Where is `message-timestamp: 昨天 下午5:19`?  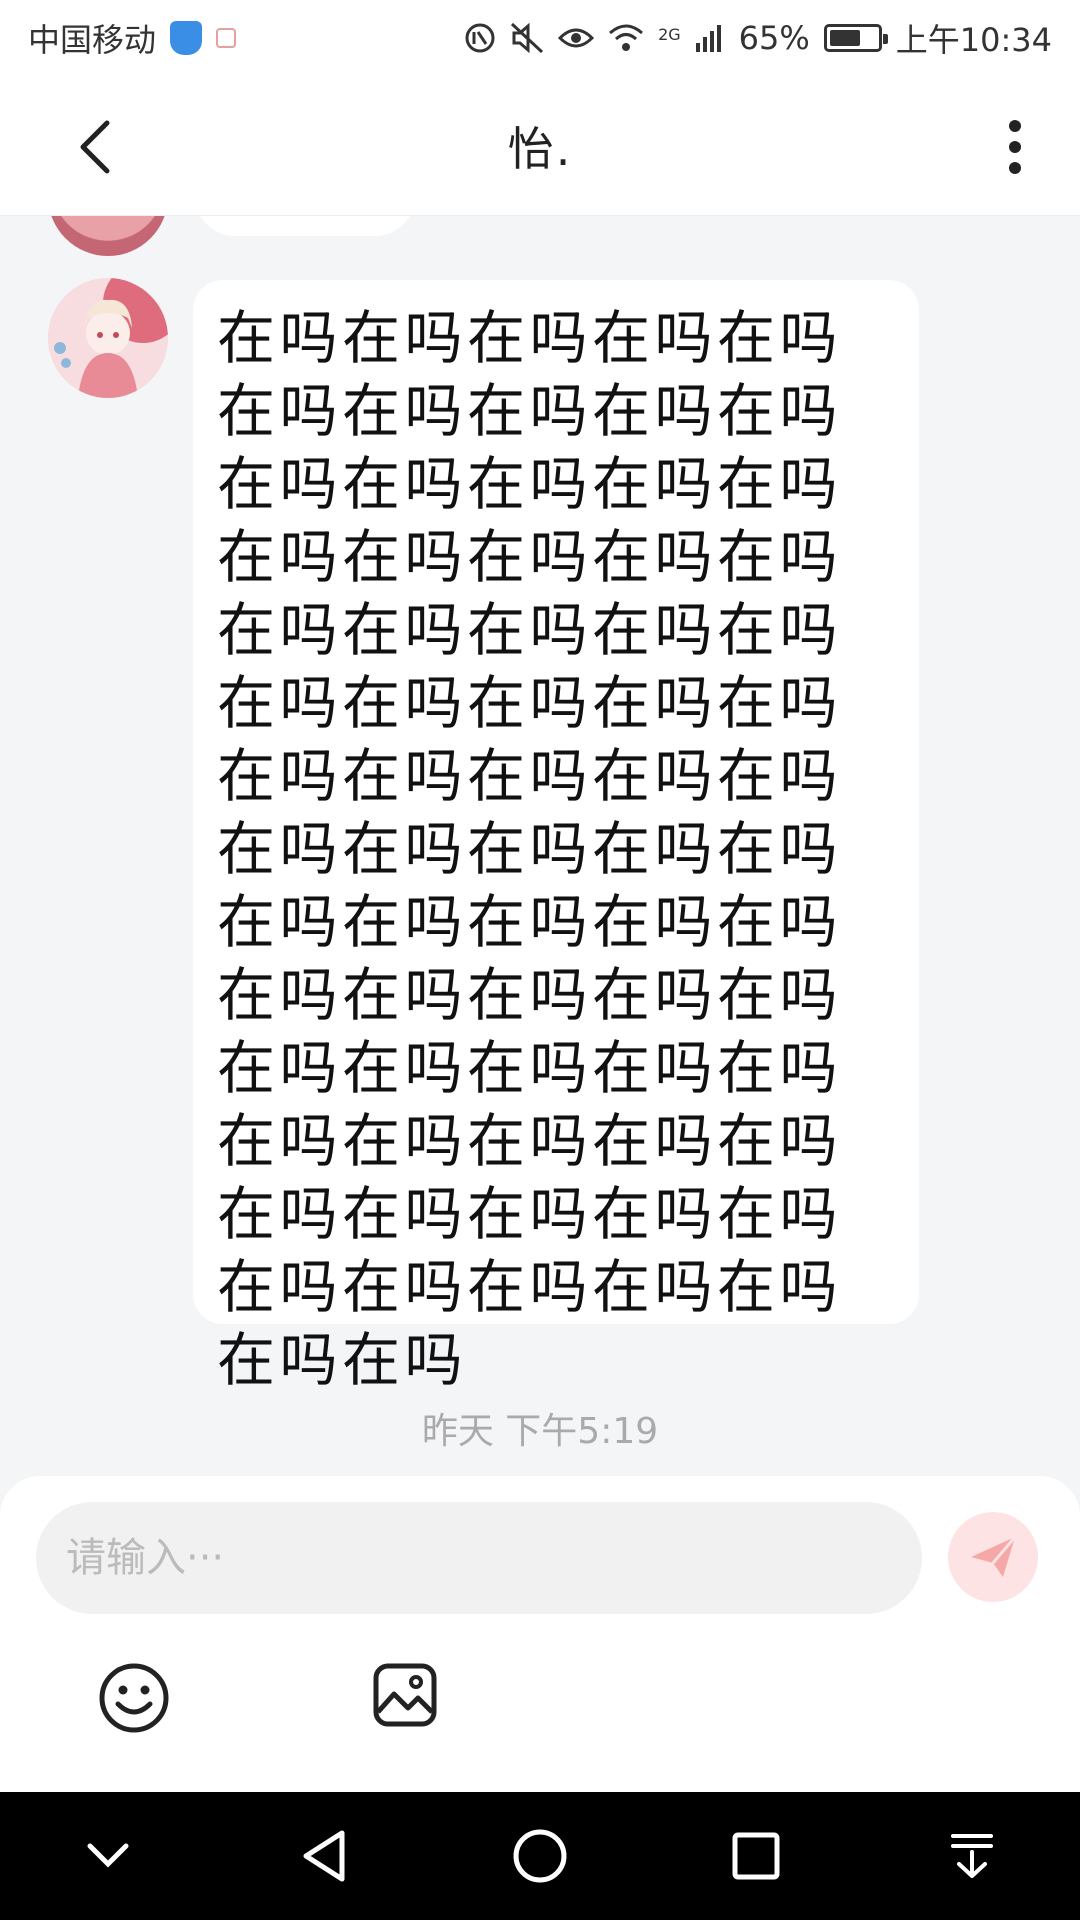
message-timestamp: 昨天 下午5:19 is located at coordinates (540, 1431).